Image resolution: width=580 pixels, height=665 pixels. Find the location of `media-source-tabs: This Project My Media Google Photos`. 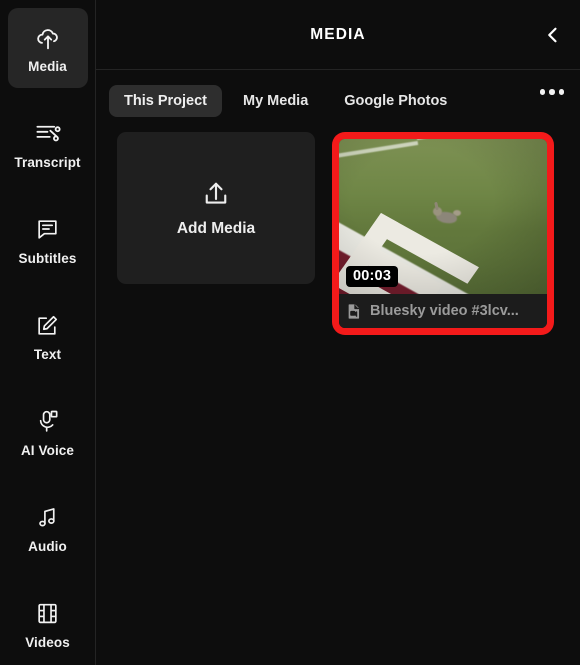

media-source-tabs: This Project My Media Google Photos is located at coordinates (338, 101).